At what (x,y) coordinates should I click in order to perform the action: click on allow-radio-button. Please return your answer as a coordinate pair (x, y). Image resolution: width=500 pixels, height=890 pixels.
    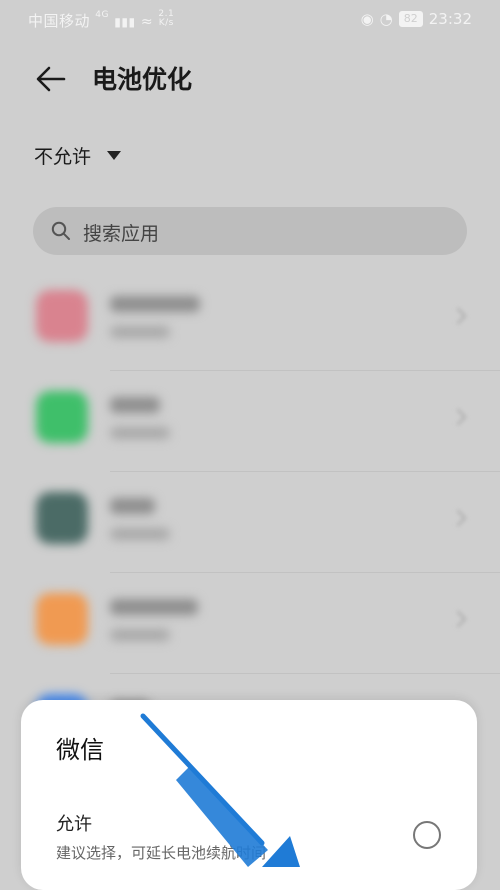
    Looking at the image, I should click on (427, 835).